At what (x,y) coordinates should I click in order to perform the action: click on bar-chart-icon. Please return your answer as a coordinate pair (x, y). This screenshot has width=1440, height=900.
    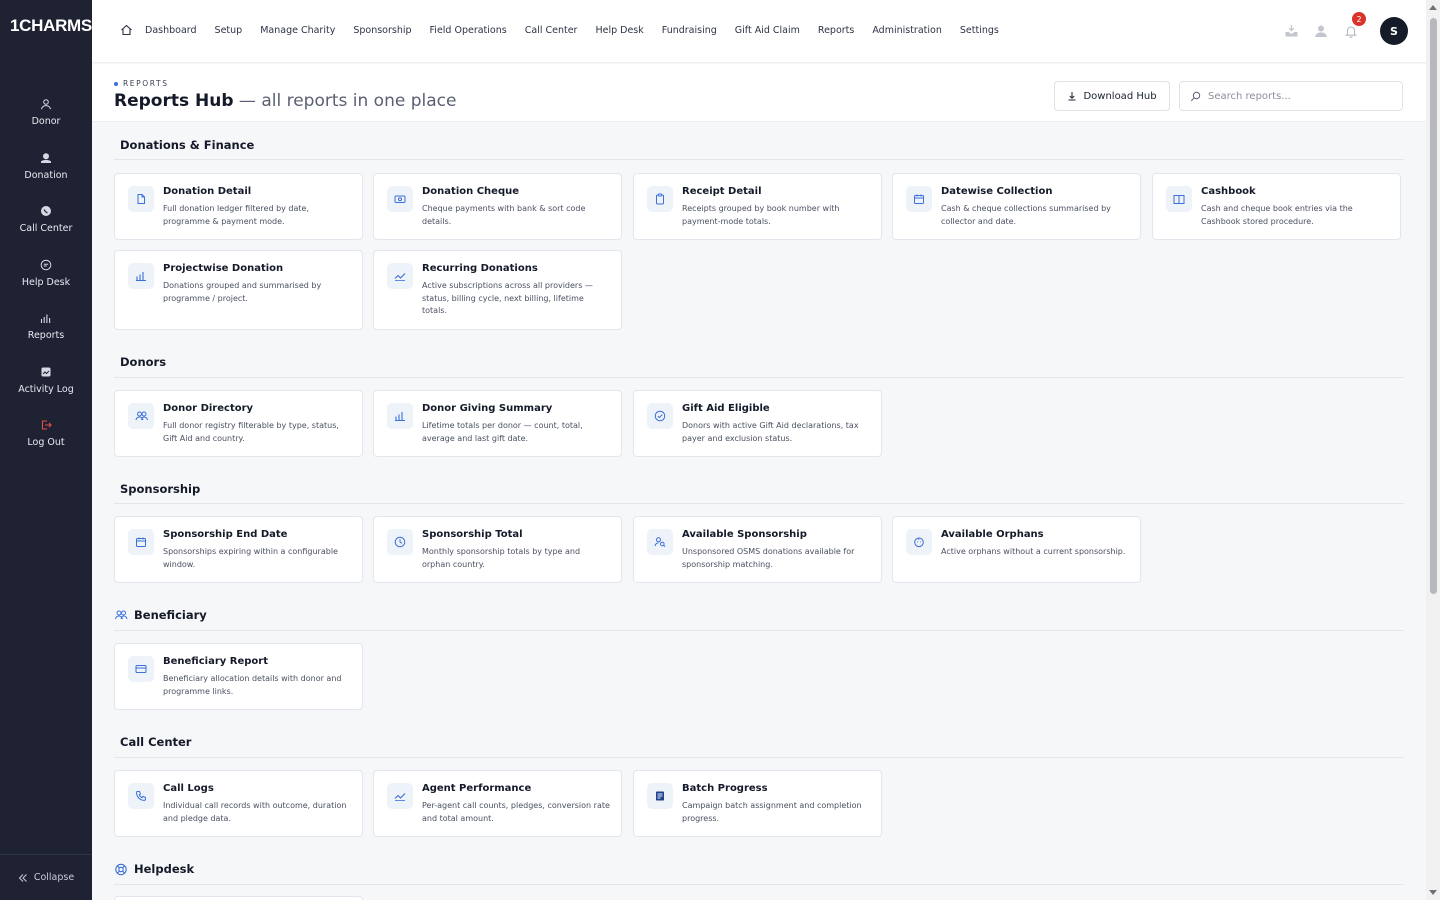
    Looking at the image, I should click on (141, 277).